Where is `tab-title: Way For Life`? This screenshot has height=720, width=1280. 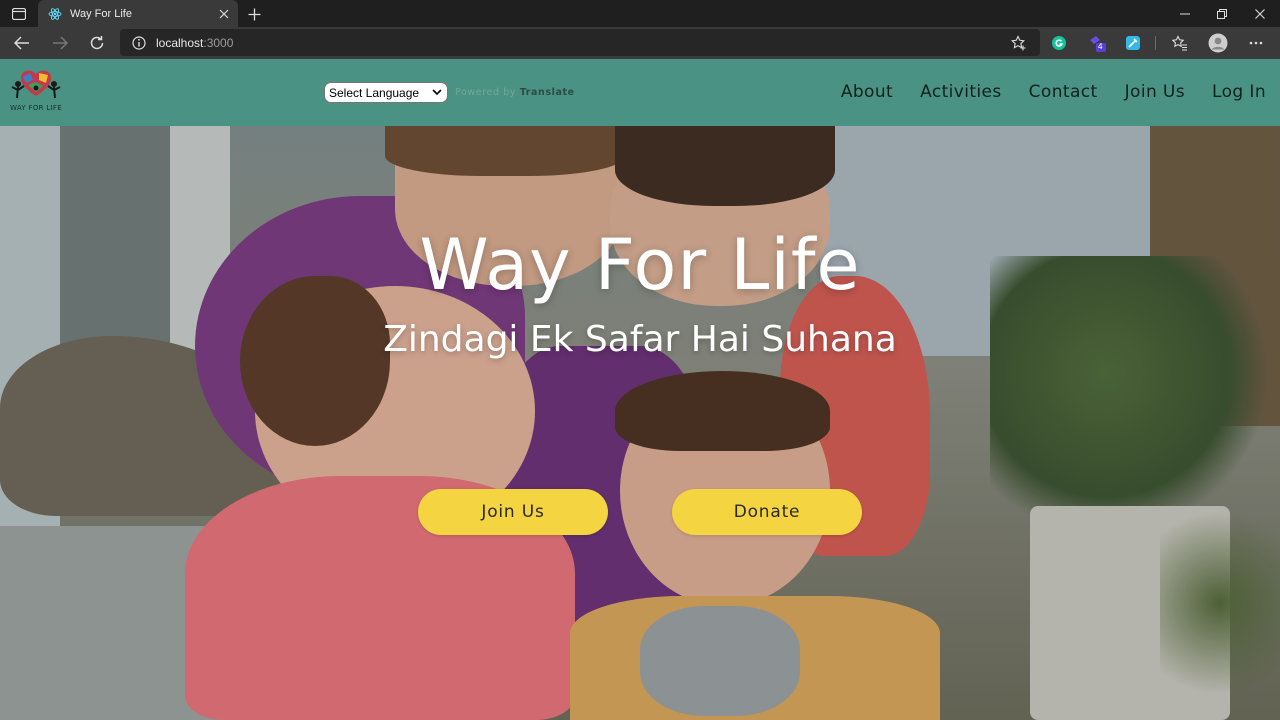
tab-title: Way For Life is located at coordinates (101, 13).